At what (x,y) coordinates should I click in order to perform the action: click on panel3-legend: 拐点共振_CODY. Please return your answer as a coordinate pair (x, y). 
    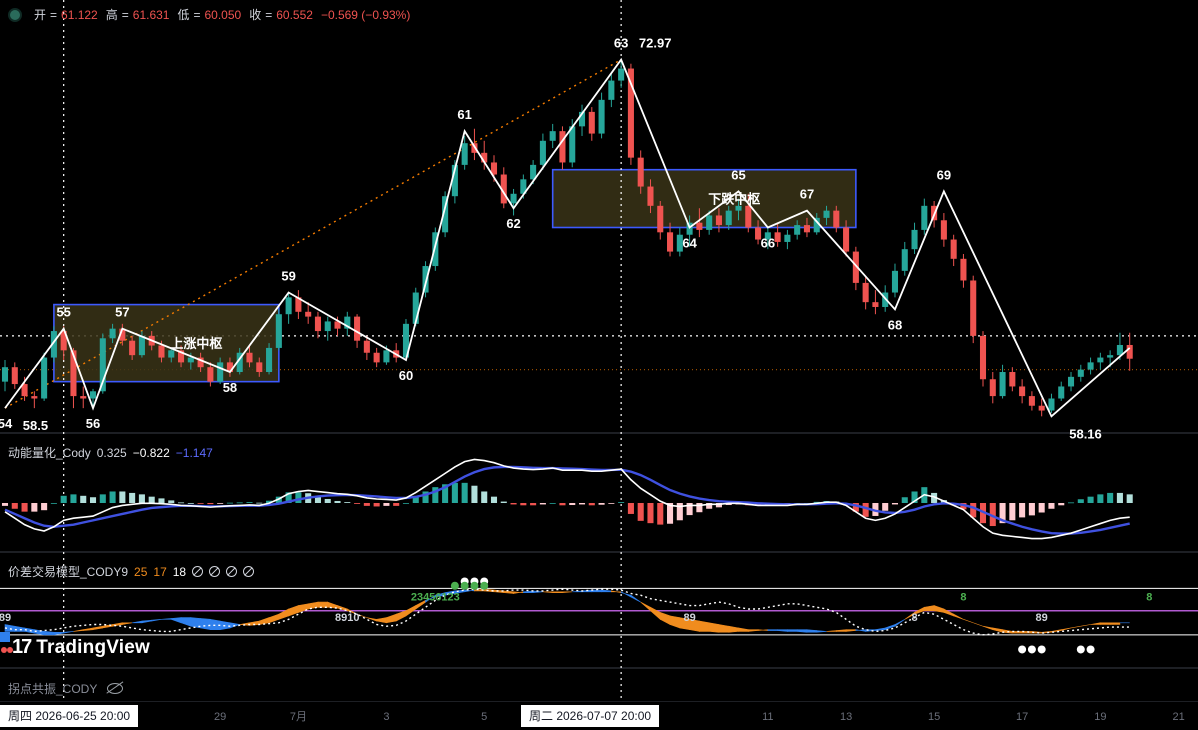
    Looking at the image, I should click on (66, 688).